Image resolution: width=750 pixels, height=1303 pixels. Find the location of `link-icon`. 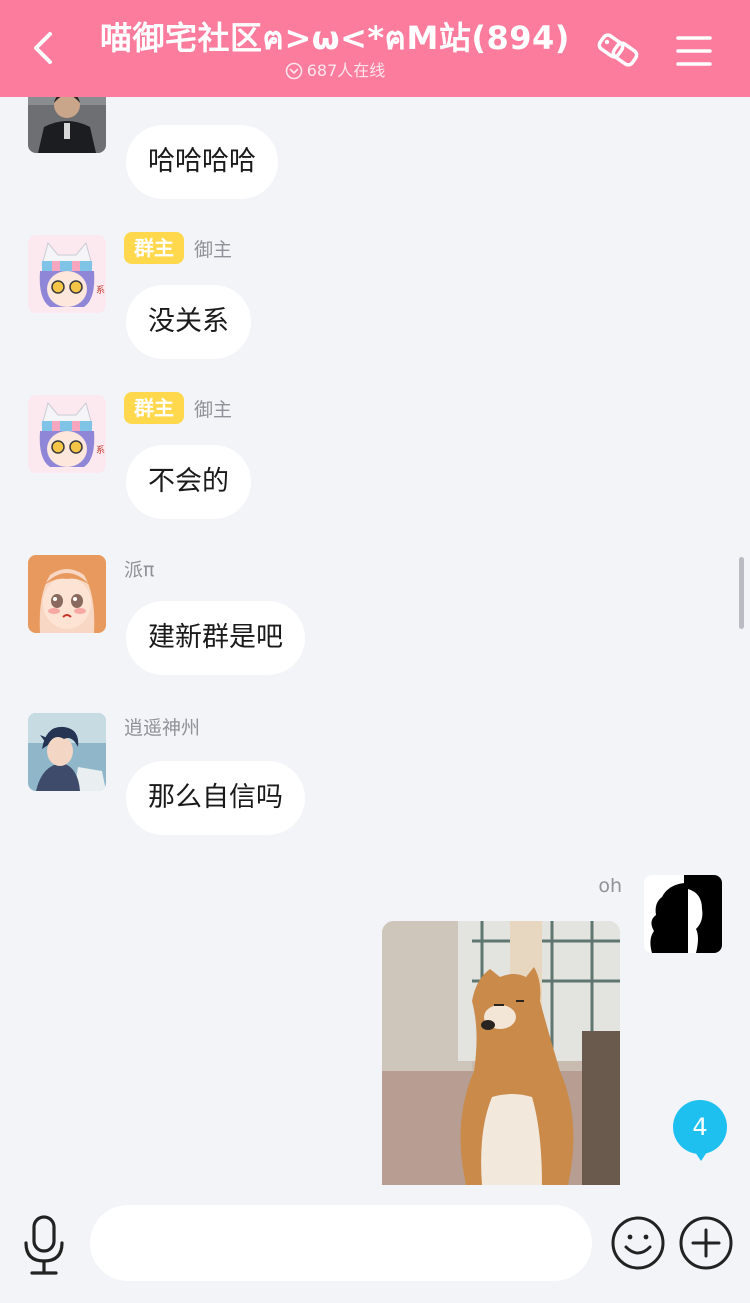

link-icon is located at coordinates (618, 50).